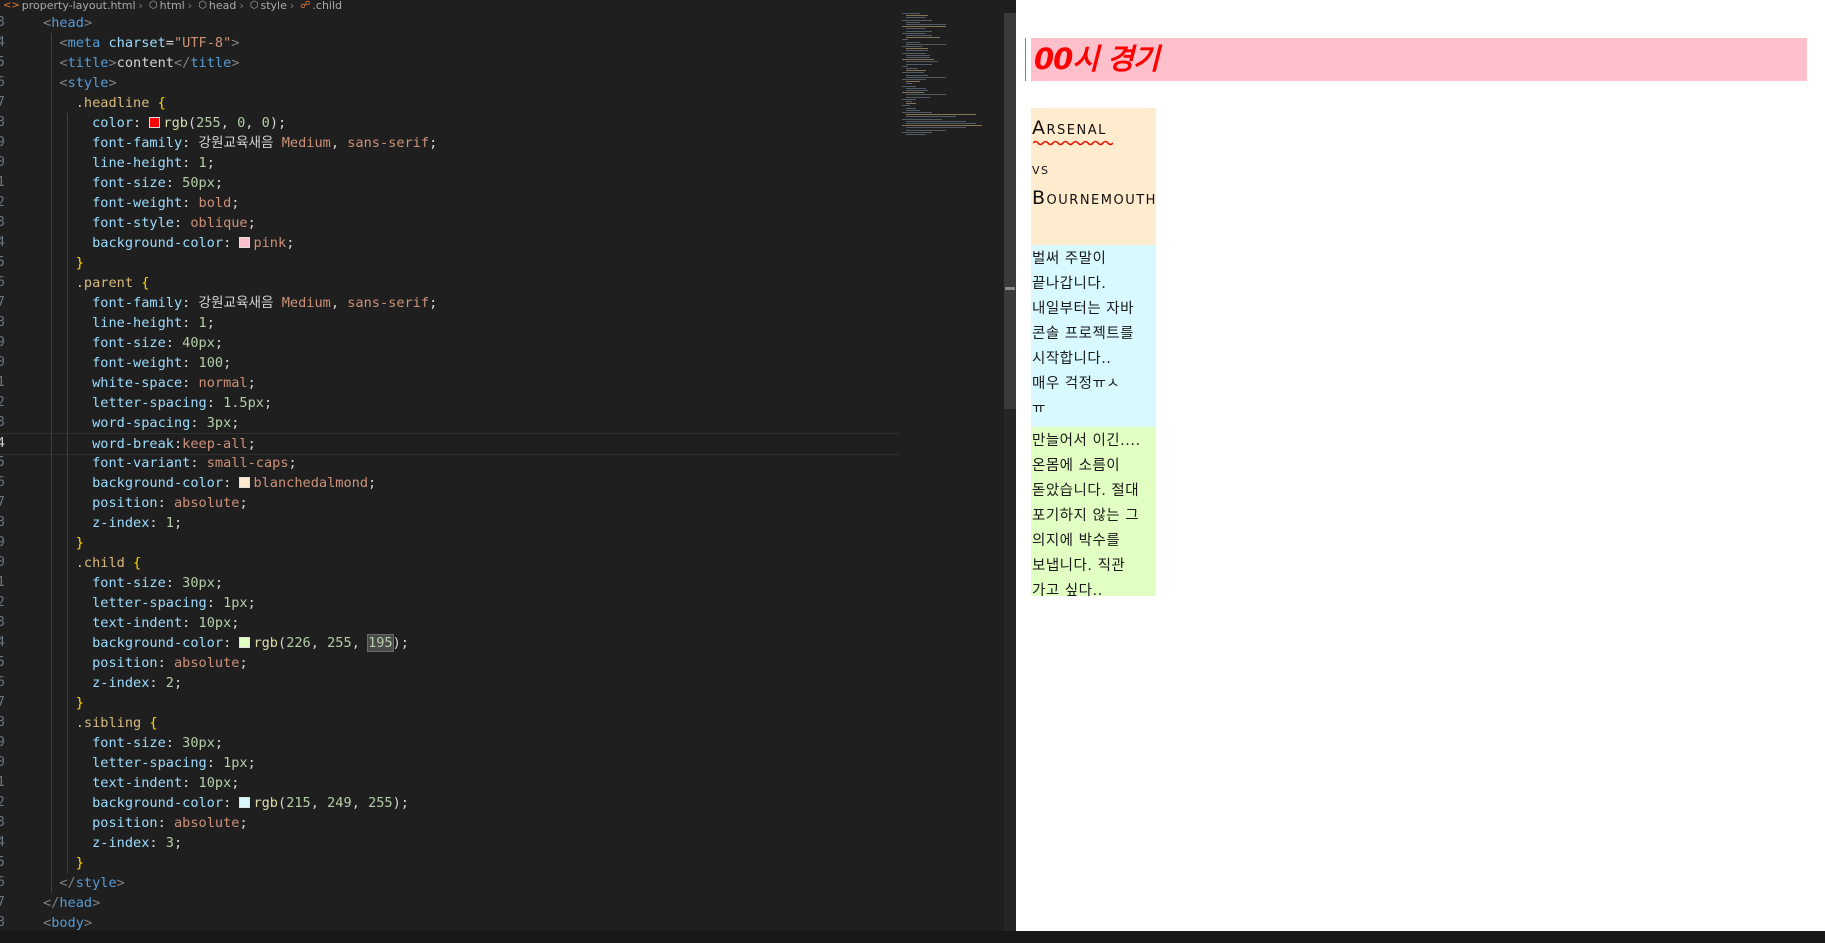 This screenshot has height=943, width=1825. What do you see at coordinates (450, 403) in the screenshot?
I see `code-line: 2 letter-spacing: 1.5px;` at bounding box center [450, 403].